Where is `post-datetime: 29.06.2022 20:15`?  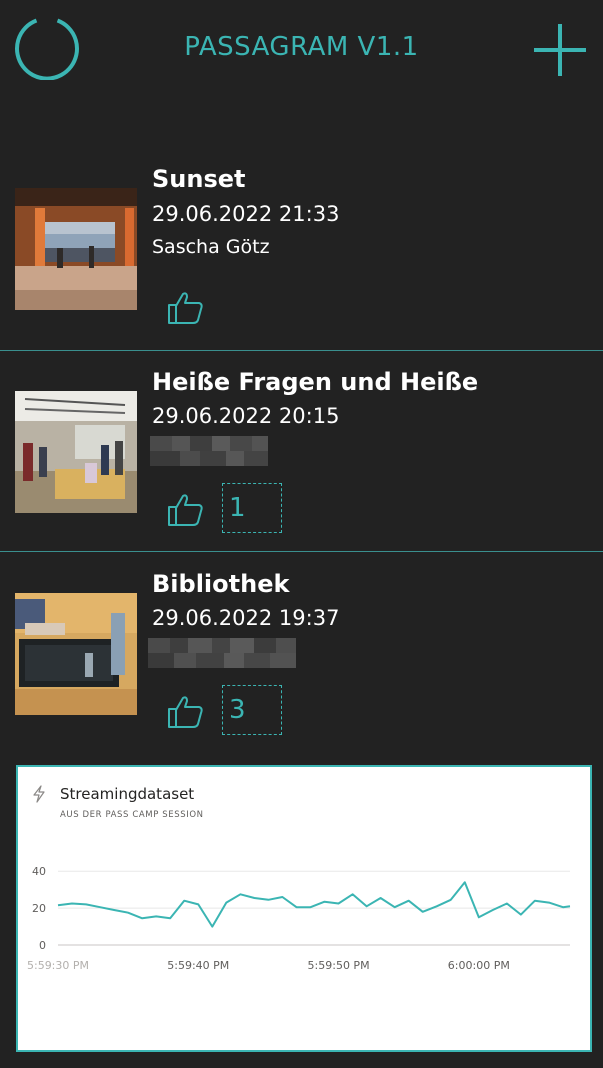
post-datetime: 29.06.2022 20:15 is located at coordinates (246, 416).